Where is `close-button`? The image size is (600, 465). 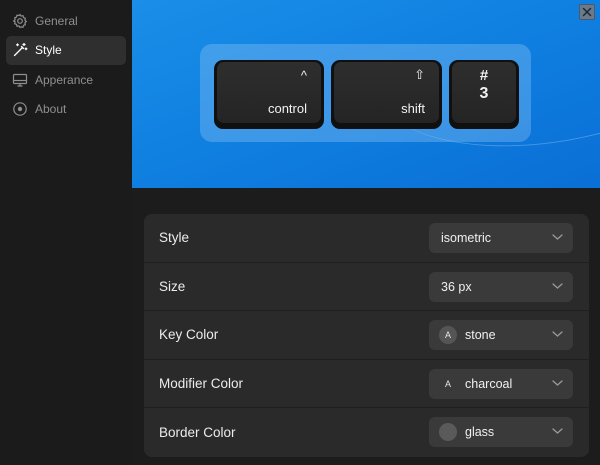 close-button is located at coordinates (587, 12).